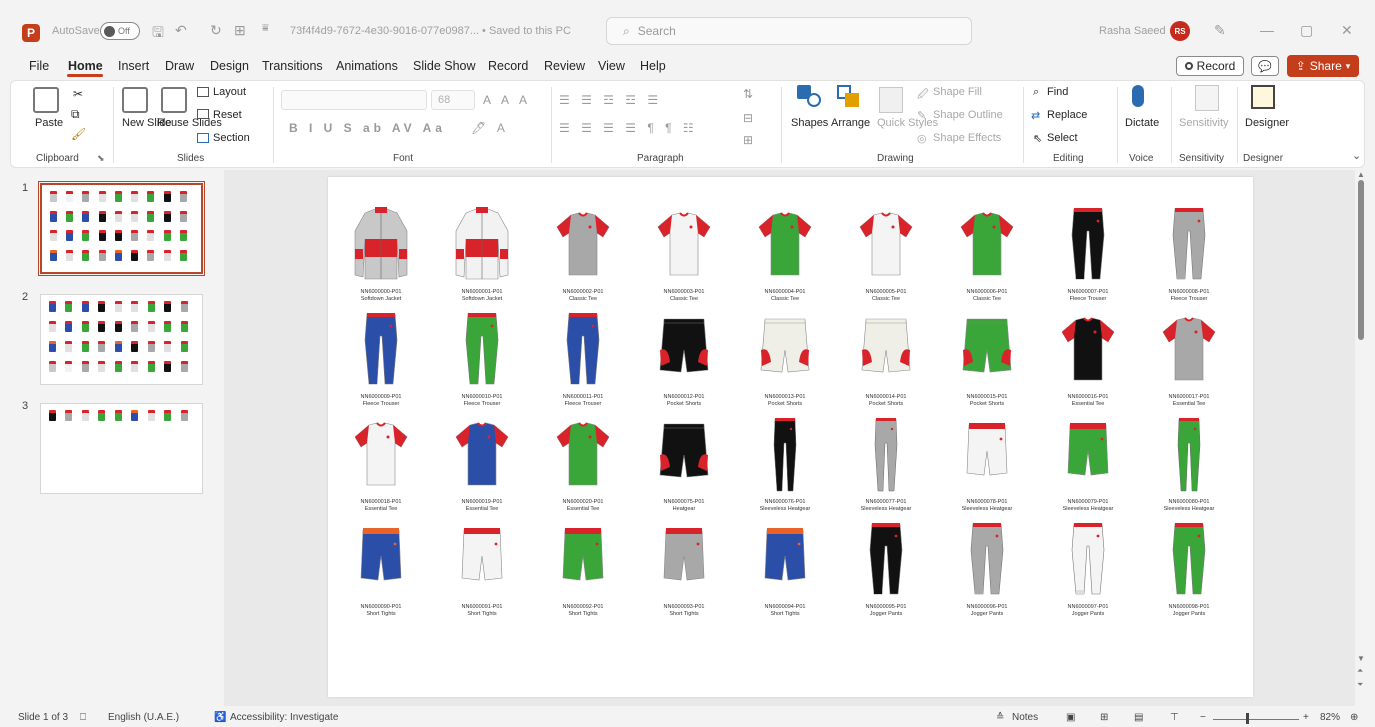  What do you see at coordinates (684, 260) in the screenshot?
I see `product-item: NN6000003-P01 Classic Tee` at bounding box center [684, 260].